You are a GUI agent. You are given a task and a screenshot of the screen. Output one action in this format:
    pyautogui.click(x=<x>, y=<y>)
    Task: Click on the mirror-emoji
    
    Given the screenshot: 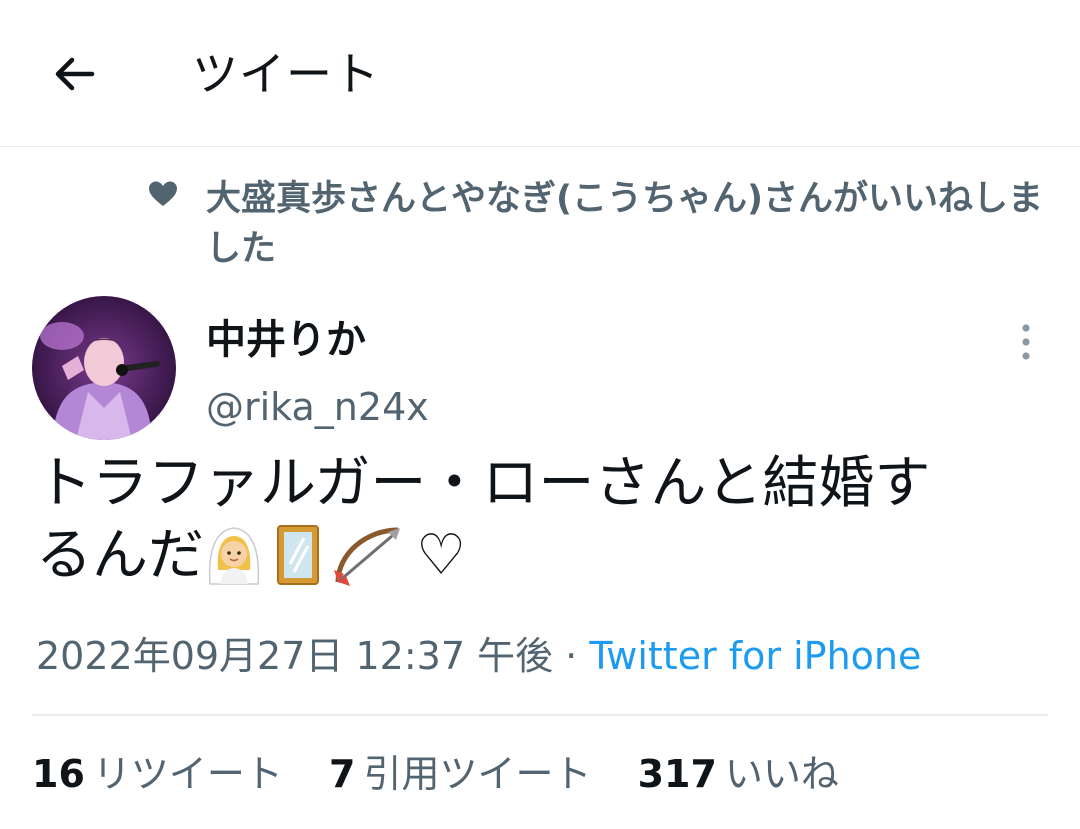 What is the action you would take?
    pyautogui.click(x=298, y=564)
    